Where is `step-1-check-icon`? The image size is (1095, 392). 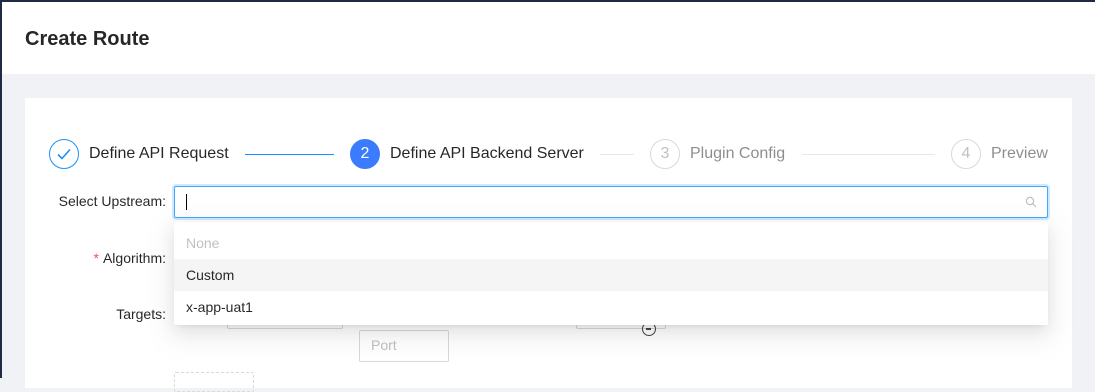
step-1-check-icon is located at coordinates (64, 154).